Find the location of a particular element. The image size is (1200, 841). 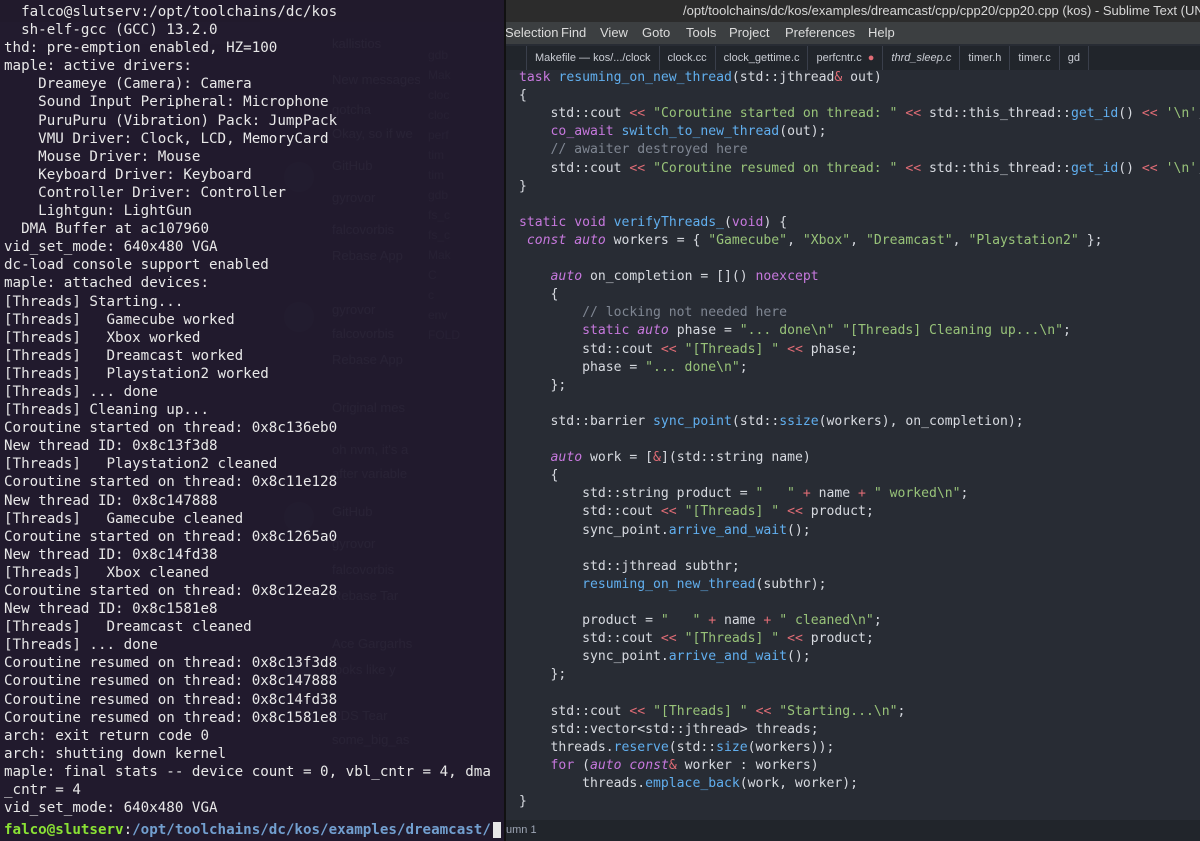

menu-project: Project is located at coordinates (749, 33).